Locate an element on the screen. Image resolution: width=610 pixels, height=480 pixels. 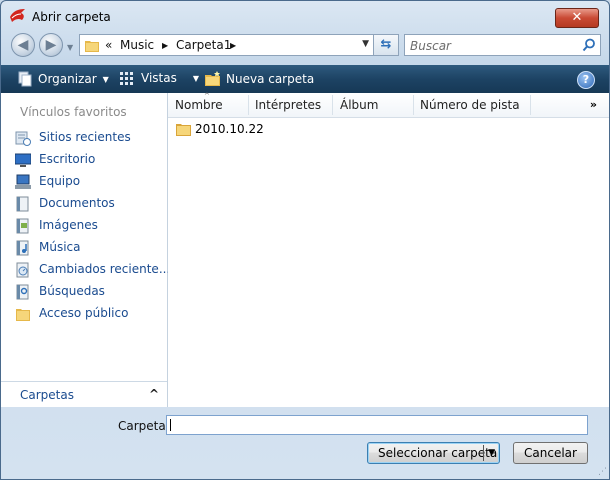
address-segment-carpeta1: Carpeta1 is located at coordinates (203, 45).